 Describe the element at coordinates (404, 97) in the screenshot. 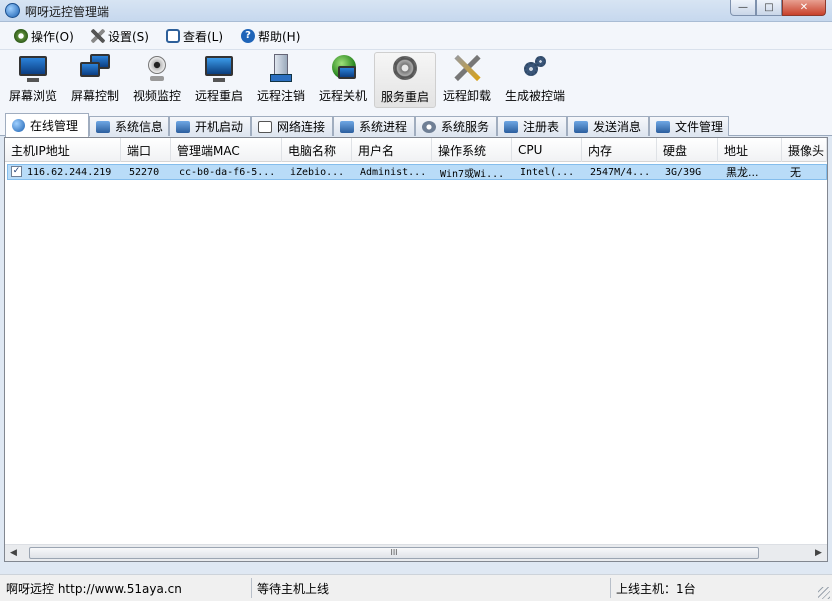

I see `service-restart-label: 服务重启` at that location.